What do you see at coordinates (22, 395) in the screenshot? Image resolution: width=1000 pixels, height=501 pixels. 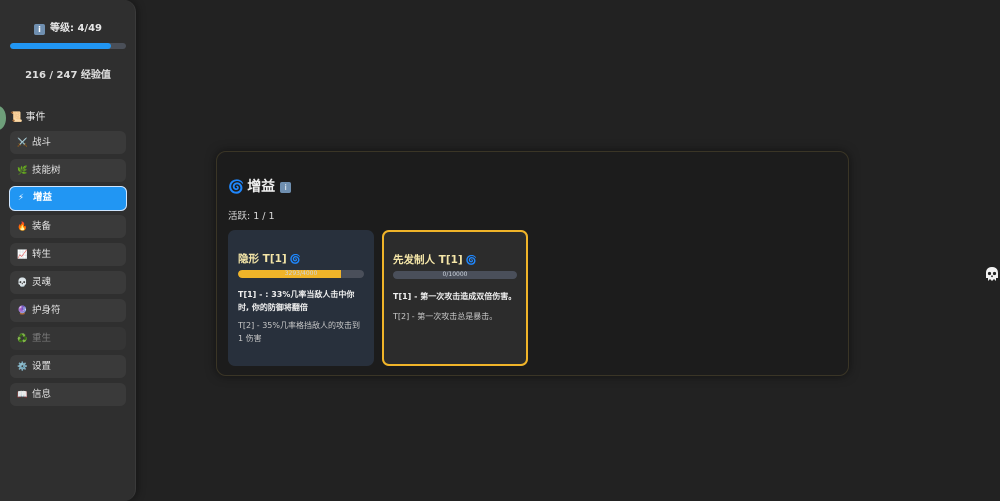 I see `book-icon: 📖` at bounding box center [22, 395].